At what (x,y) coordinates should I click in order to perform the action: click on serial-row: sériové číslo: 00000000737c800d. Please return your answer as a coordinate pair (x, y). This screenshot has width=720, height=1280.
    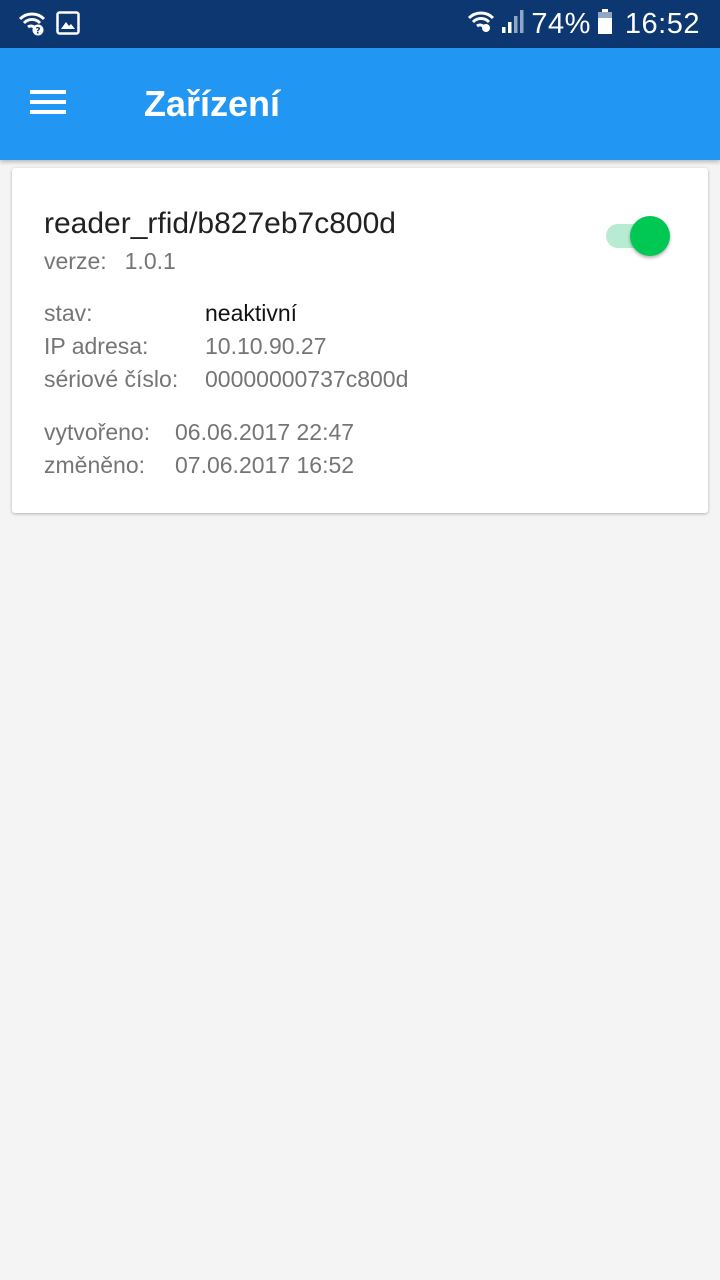
    Looking at the image, I should click on (111, 379).